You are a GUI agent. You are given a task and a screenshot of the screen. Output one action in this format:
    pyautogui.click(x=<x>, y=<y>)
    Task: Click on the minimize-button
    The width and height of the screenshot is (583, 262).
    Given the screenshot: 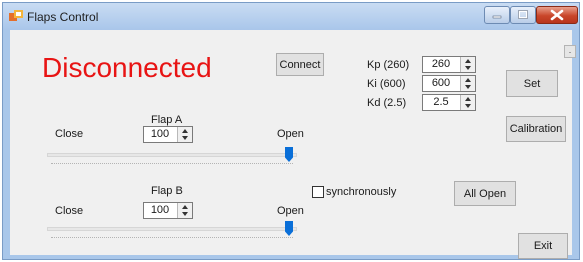 What is the action you would take?
    pyautogui.click(x=497, y=15)
    